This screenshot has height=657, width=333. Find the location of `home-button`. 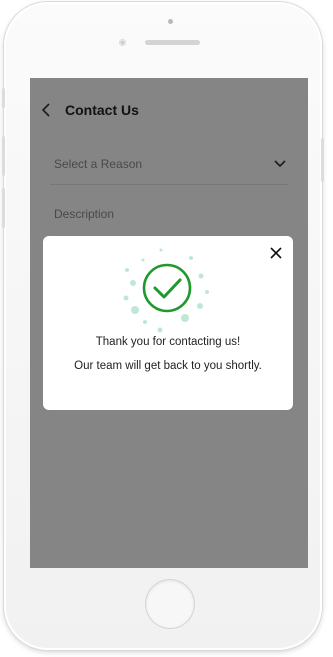

home-button is located at coordinates (170, 604).